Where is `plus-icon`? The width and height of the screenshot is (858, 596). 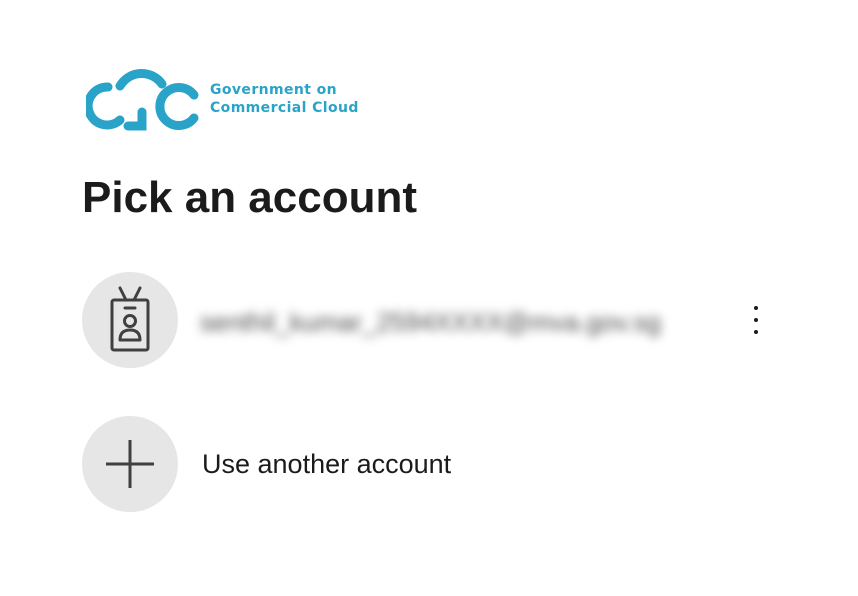 plus-icon is located at coordinates (130, 464).